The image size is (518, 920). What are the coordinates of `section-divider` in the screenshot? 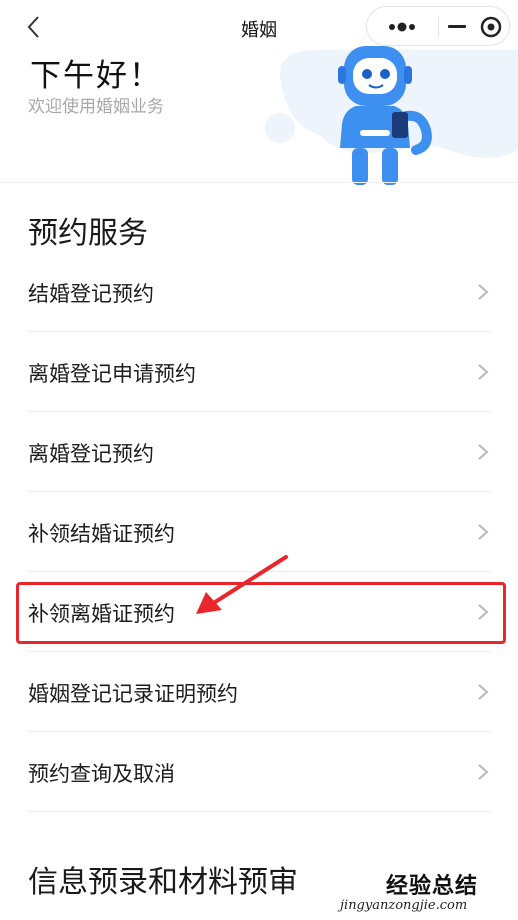 It's located at (259, 182).